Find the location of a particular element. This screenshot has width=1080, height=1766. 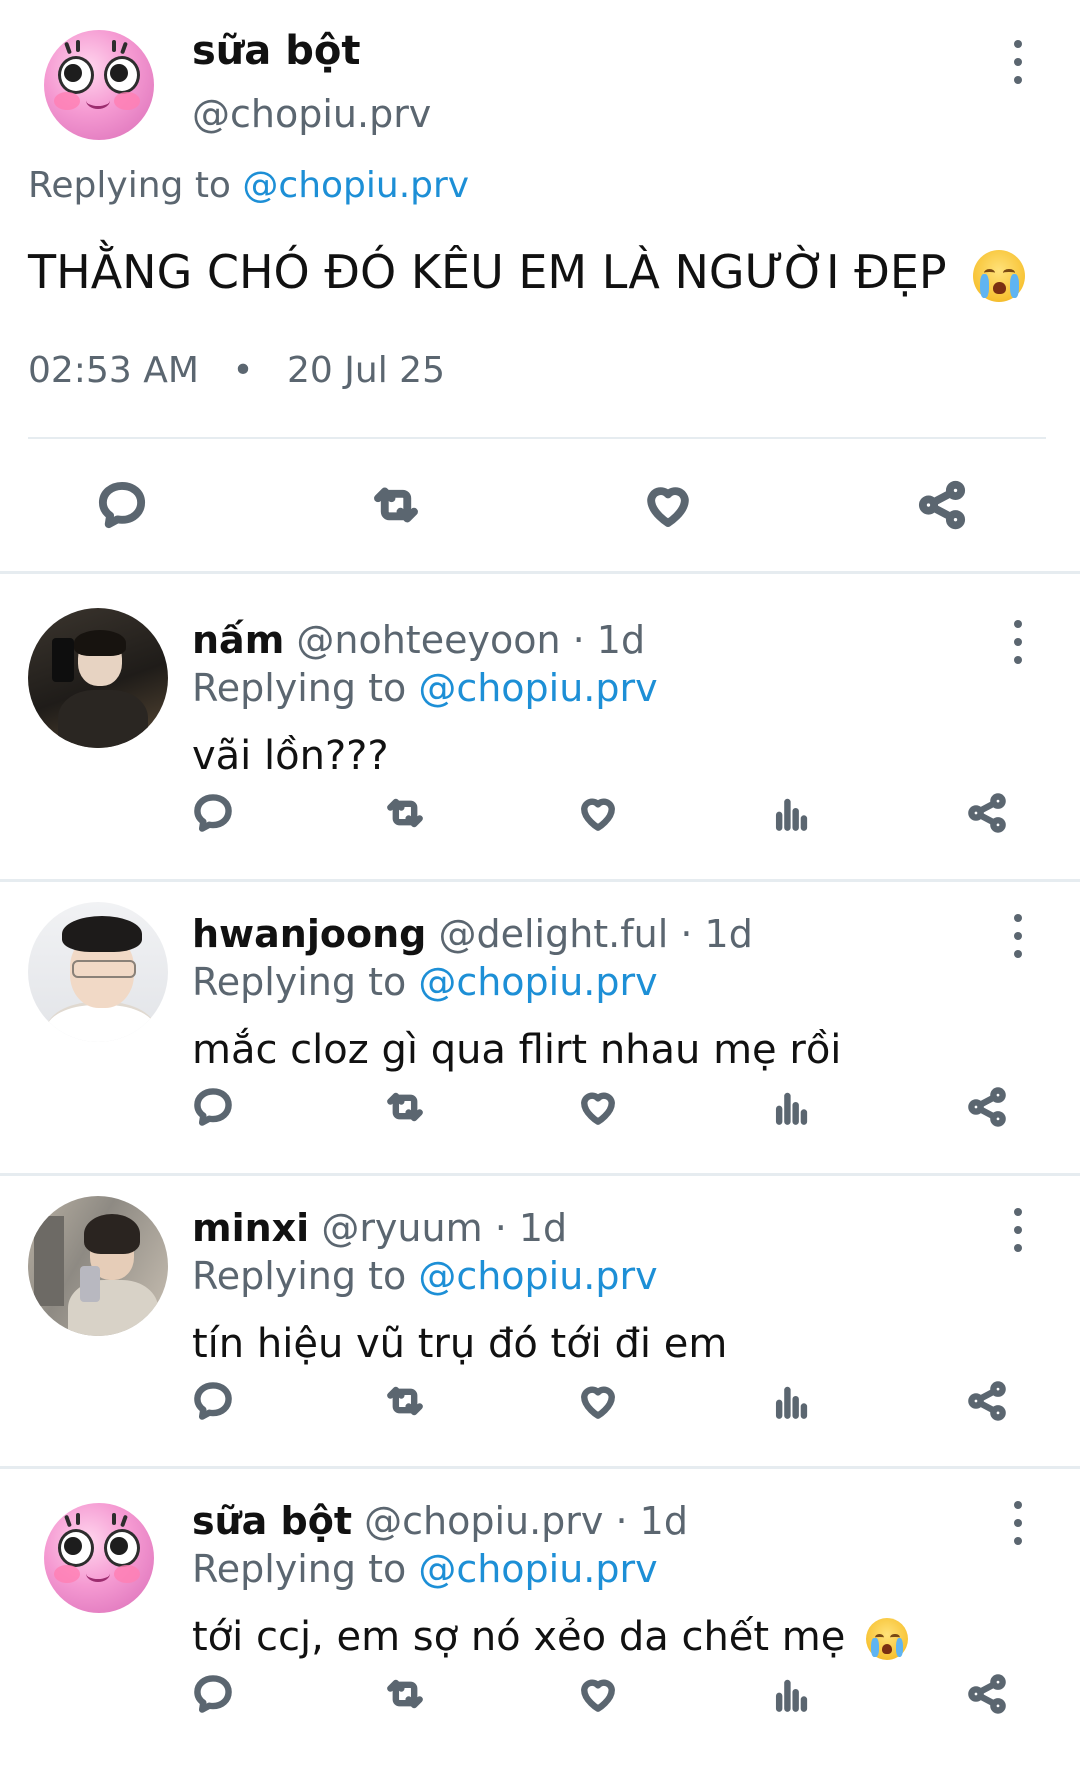

reply-header: sữa bột @chopiu.prv · 1d is located at coordinates (440, 1521).